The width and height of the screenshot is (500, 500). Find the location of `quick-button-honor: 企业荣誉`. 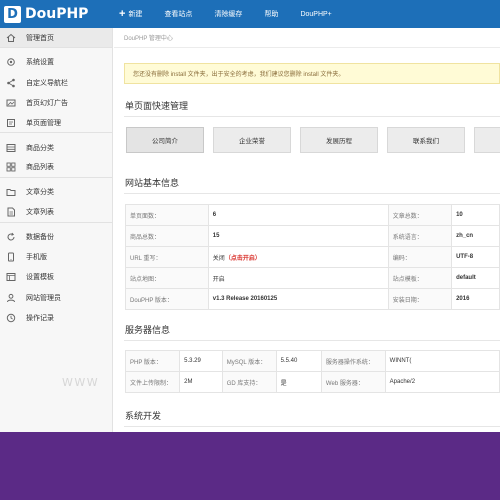

quick-button-honor: 企业荣誉 is located at coordinates (252, 140).